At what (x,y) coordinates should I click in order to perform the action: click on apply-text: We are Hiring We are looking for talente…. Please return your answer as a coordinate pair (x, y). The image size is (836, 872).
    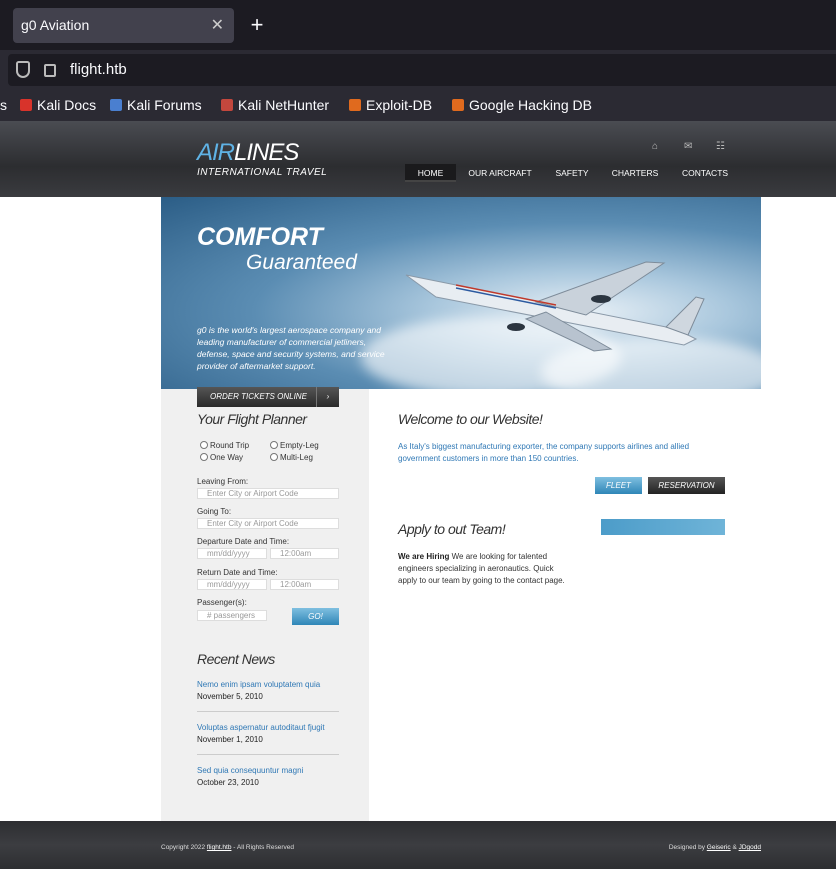
    Looking at the image, I should click on (483, 569).